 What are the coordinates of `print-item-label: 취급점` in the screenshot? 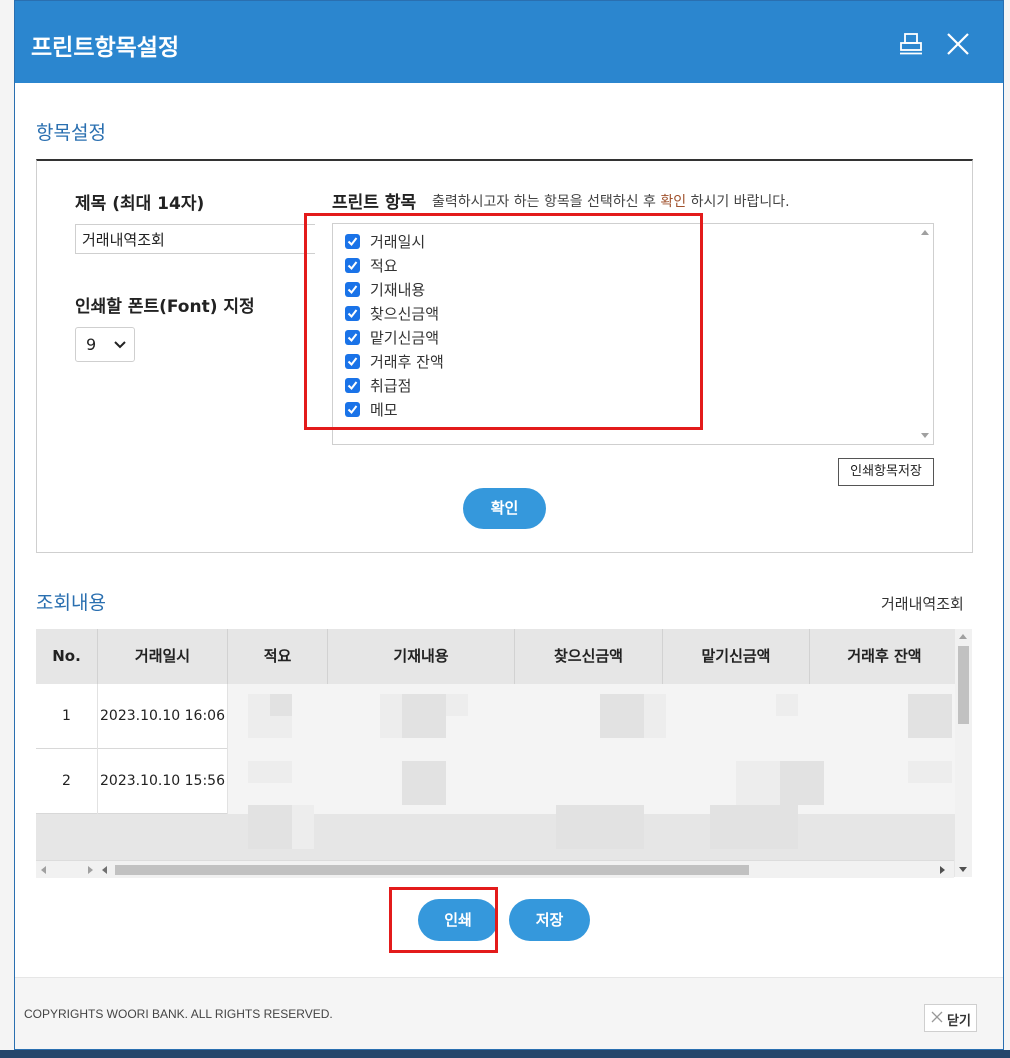 It's located at (391, 386).